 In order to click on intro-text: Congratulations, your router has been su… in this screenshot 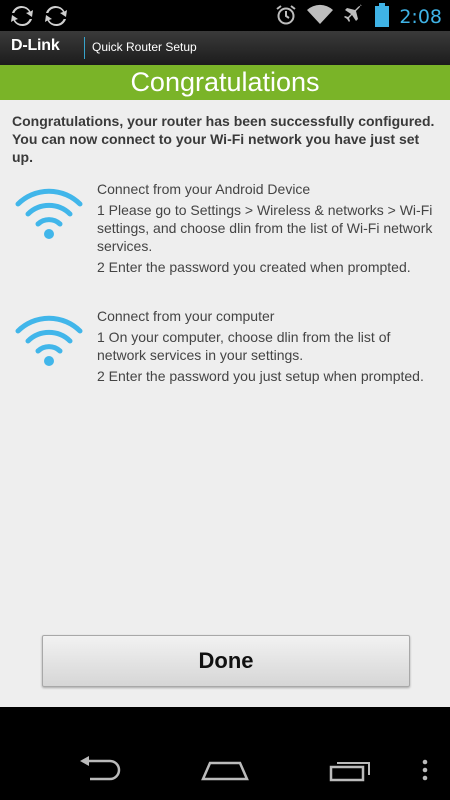, I will do `click(223, 139)`.